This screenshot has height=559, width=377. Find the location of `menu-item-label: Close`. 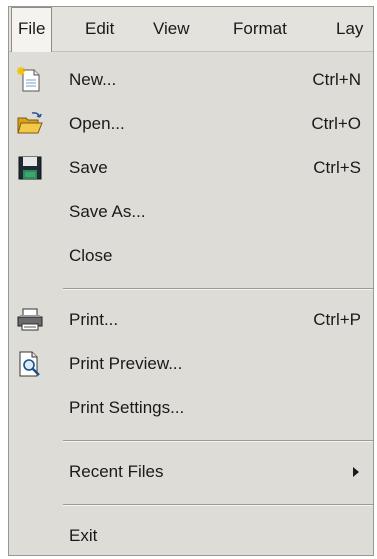

menu-item-label: Close is located at coordinates (91, 255).